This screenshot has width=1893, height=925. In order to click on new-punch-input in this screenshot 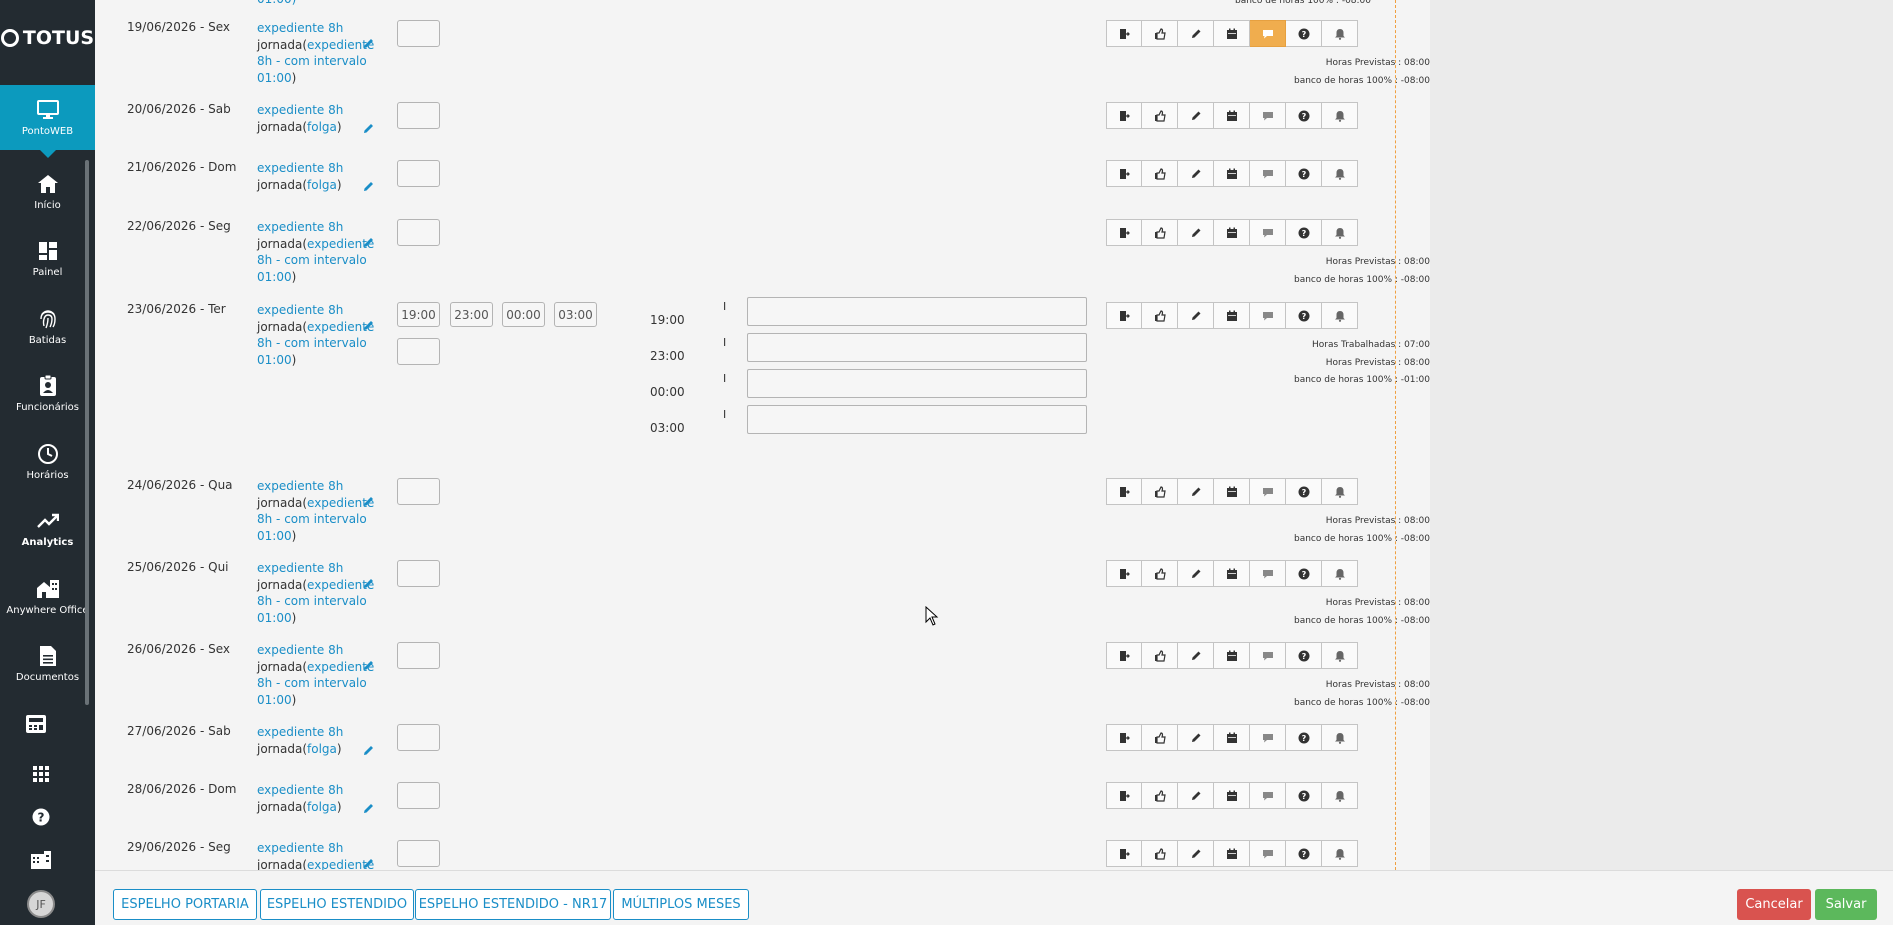, I will do `click(418, 351)`.